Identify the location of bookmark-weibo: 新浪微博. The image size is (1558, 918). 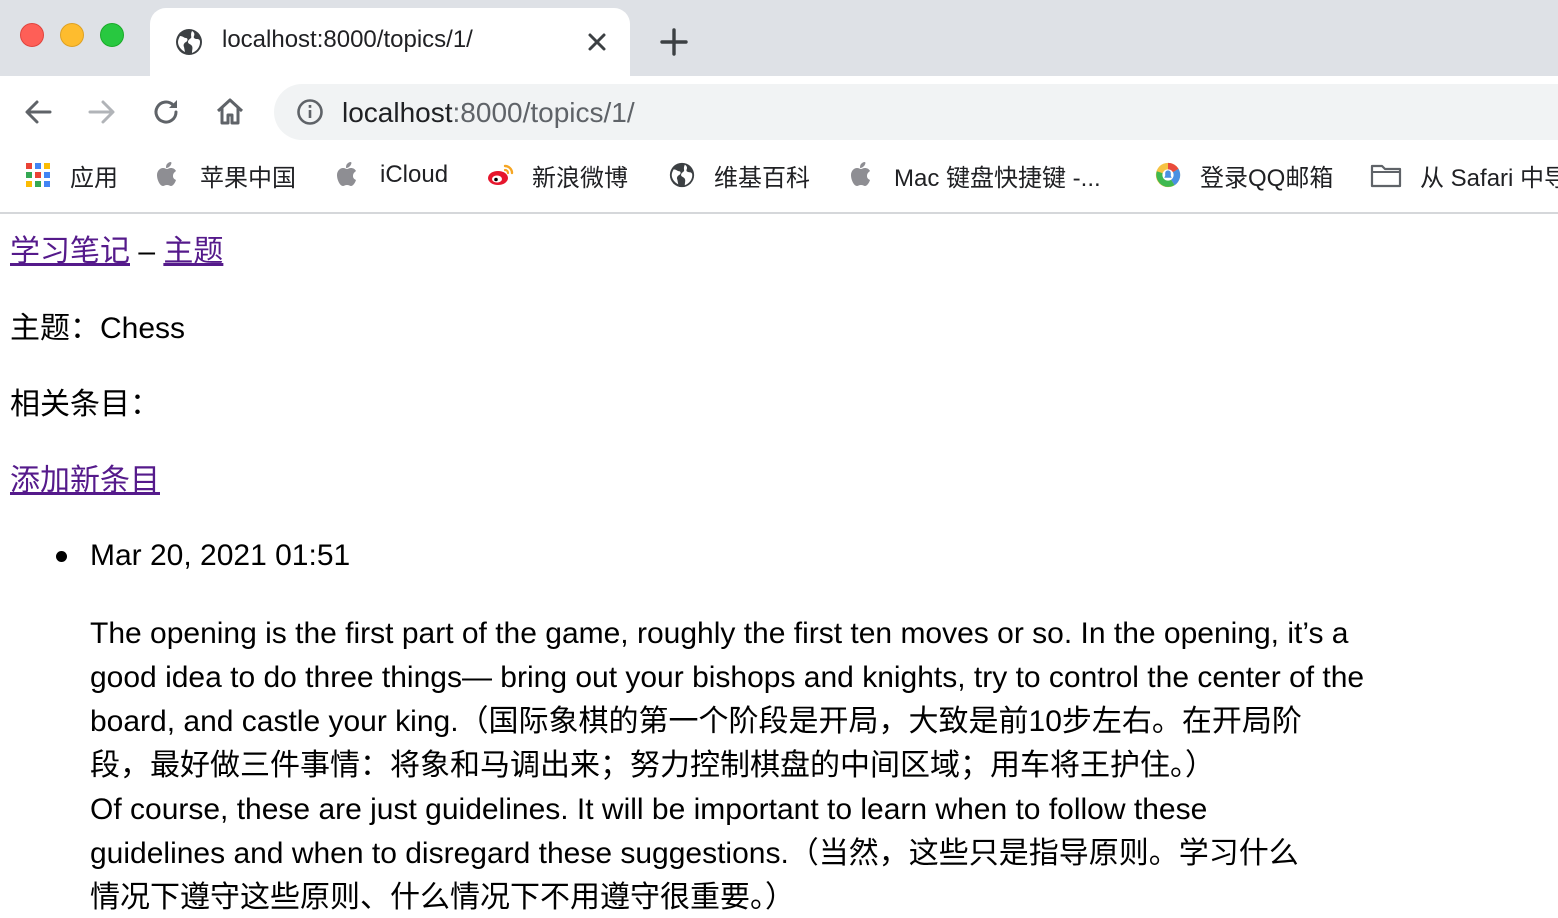
(557, 176).